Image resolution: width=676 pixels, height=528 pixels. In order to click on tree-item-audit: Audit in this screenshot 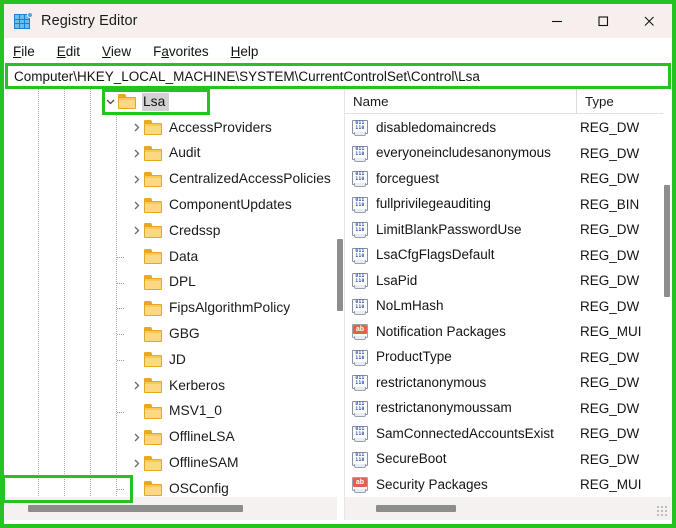, I will do `click(170, 154)`.